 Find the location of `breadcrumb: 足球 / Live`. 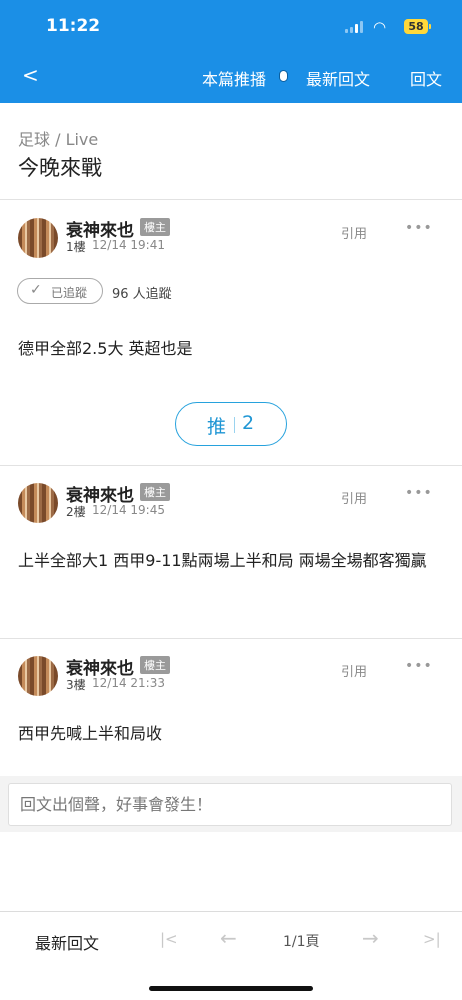

breadcrumb: 足球 / Live is located at coordinates (58, 138).